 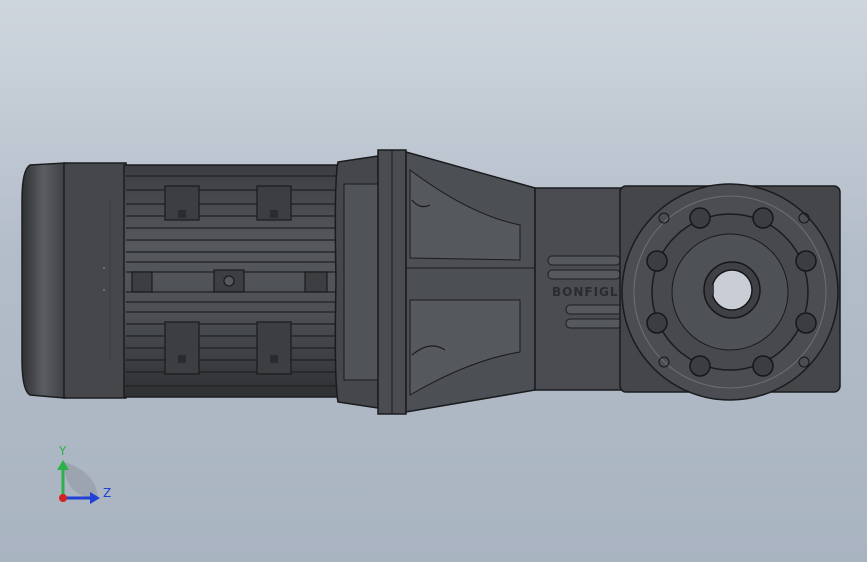 I want to click on coordinate-triad: Y Z, so click(x=84, y=474).